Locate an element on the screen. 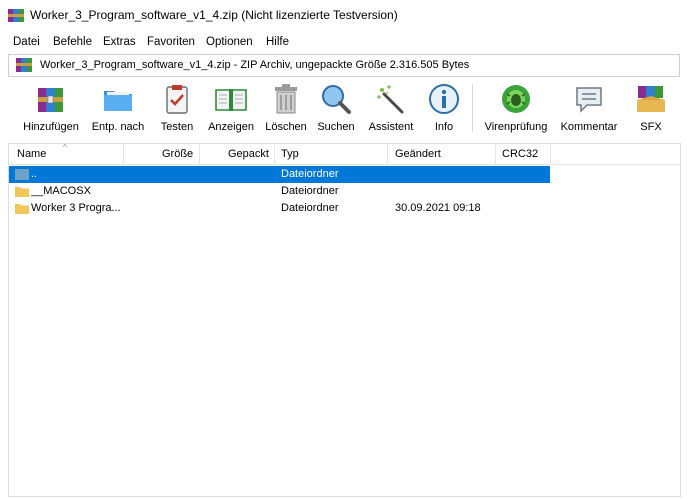  comment-icon is located at coordinates (589, 100).